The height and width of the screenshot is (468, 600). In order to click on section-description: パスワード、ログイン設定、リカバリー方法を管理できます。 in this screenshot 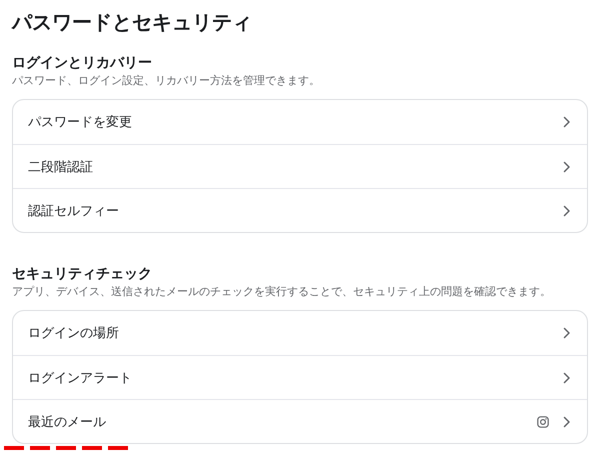, I will do `click(166, 81)`.